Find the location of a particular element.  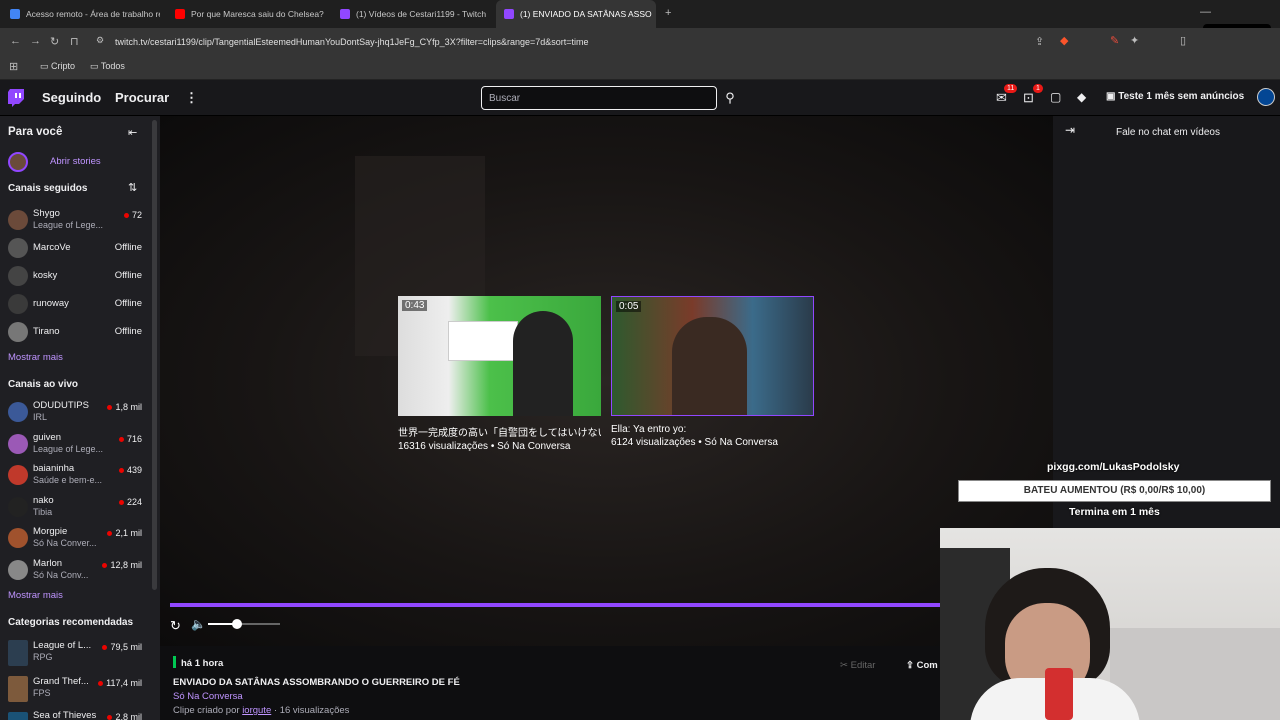

browser-tab: Acesso remoto - Área de trabalho re is located at coordinates (85, 14).